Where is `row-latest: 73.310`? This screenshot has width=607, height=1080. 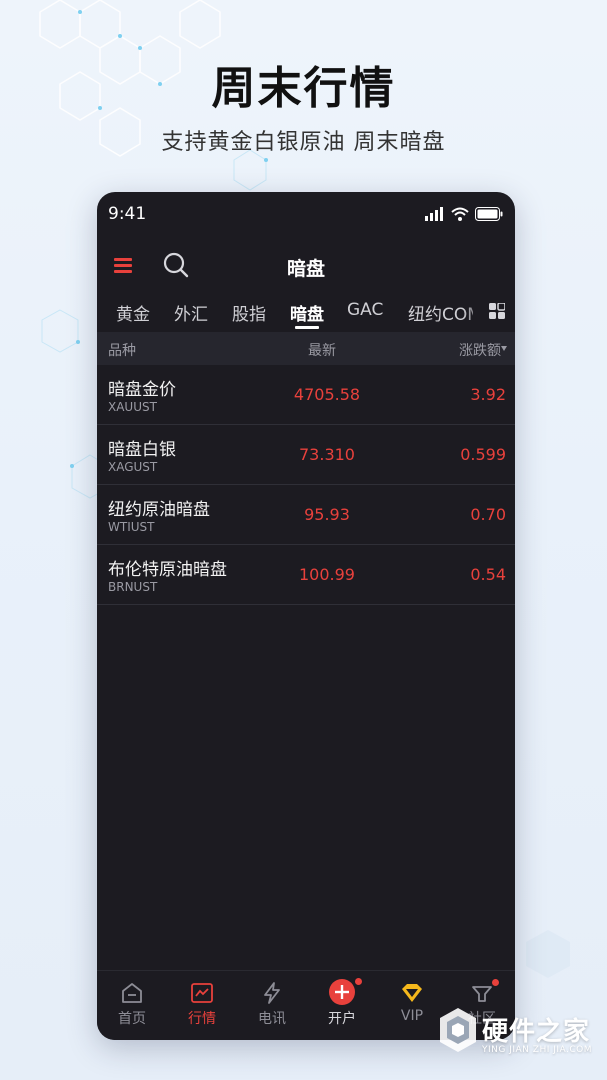 row-latest: 73.310 is located at coordinates (327, 454).